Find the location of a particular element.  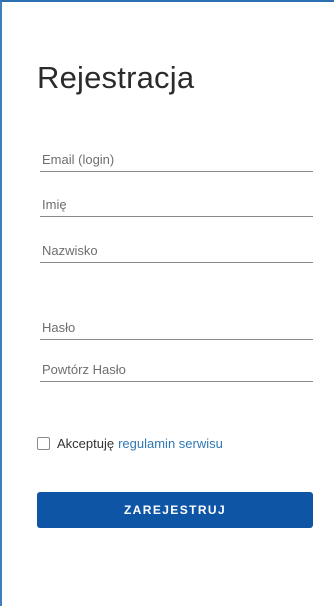

last-name-field-wrapper is located at coordinates (176, 250).